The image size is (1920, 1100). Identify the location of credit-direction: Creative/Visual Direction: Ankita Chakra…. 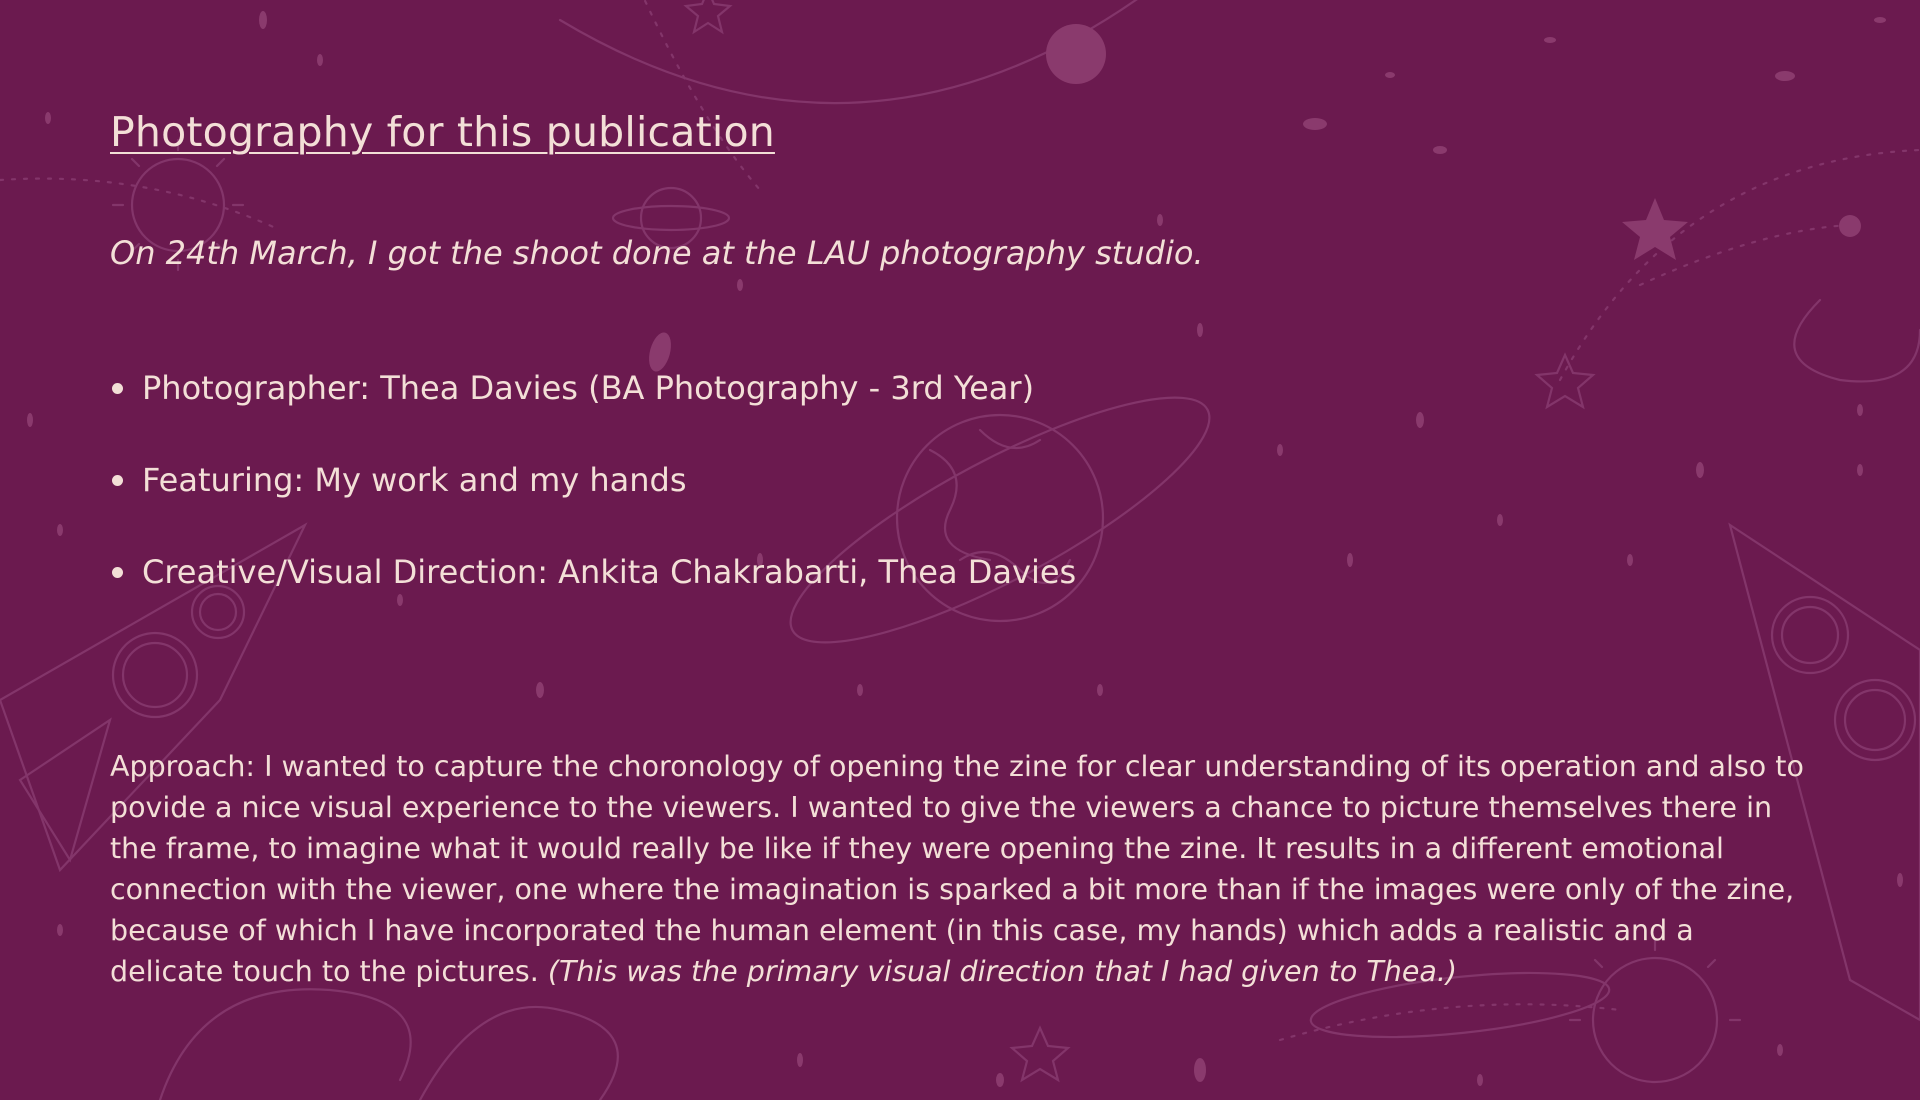
(593, 572).